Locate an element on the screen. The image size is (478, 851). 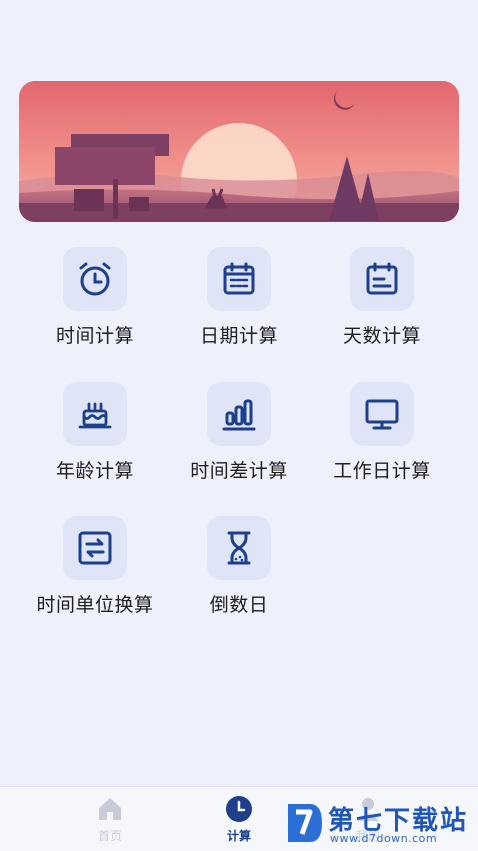
clock-icon is located at coordinates (239, 809).